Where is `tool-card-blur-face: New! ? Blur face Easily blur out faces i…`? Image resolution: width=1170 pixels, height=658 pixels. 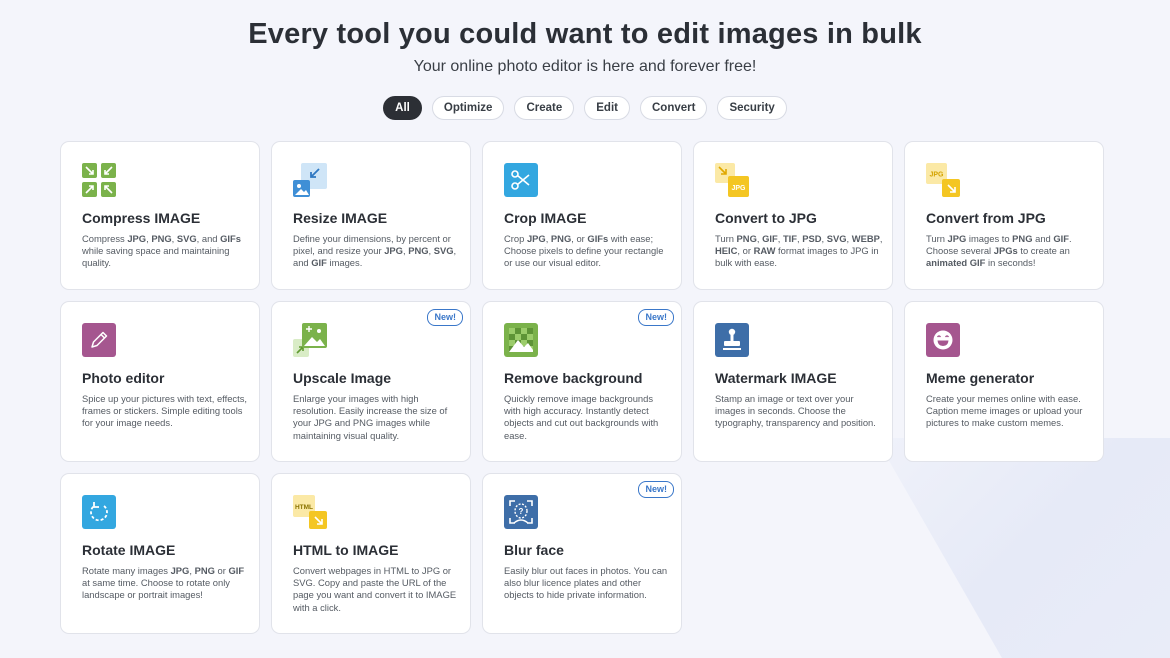 tool-card-blur-face: New! ? Blur face Easily blur out faces i… is located at coordinates (582, 553).